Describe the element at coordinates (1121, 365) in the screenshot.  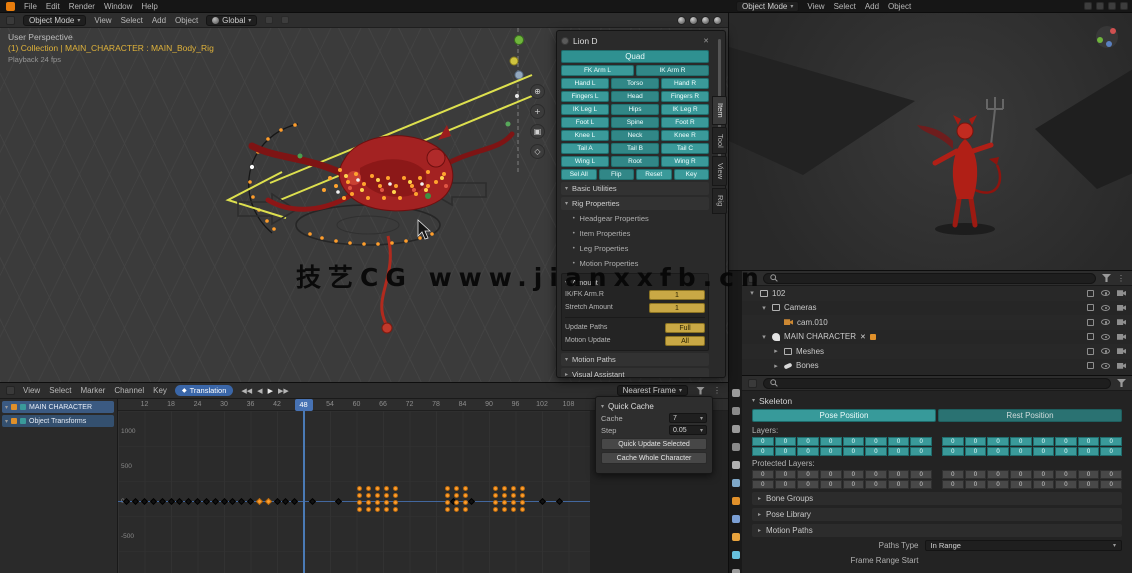
I see `camera-visibility-icon` at that location.